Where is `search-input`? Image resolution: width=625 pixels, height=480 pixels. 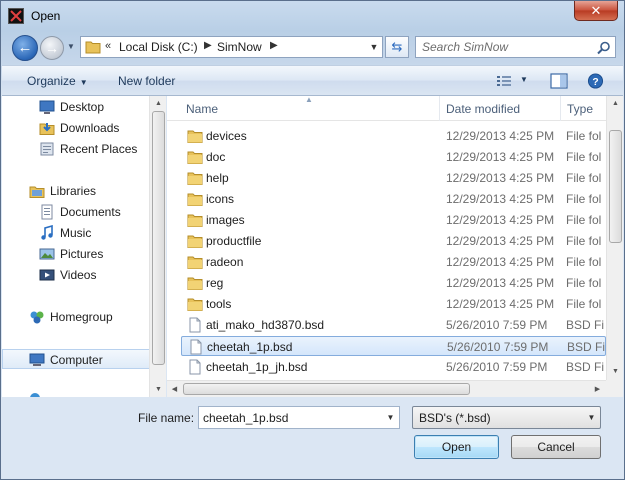
search-input is located at coordinates (507, 47).